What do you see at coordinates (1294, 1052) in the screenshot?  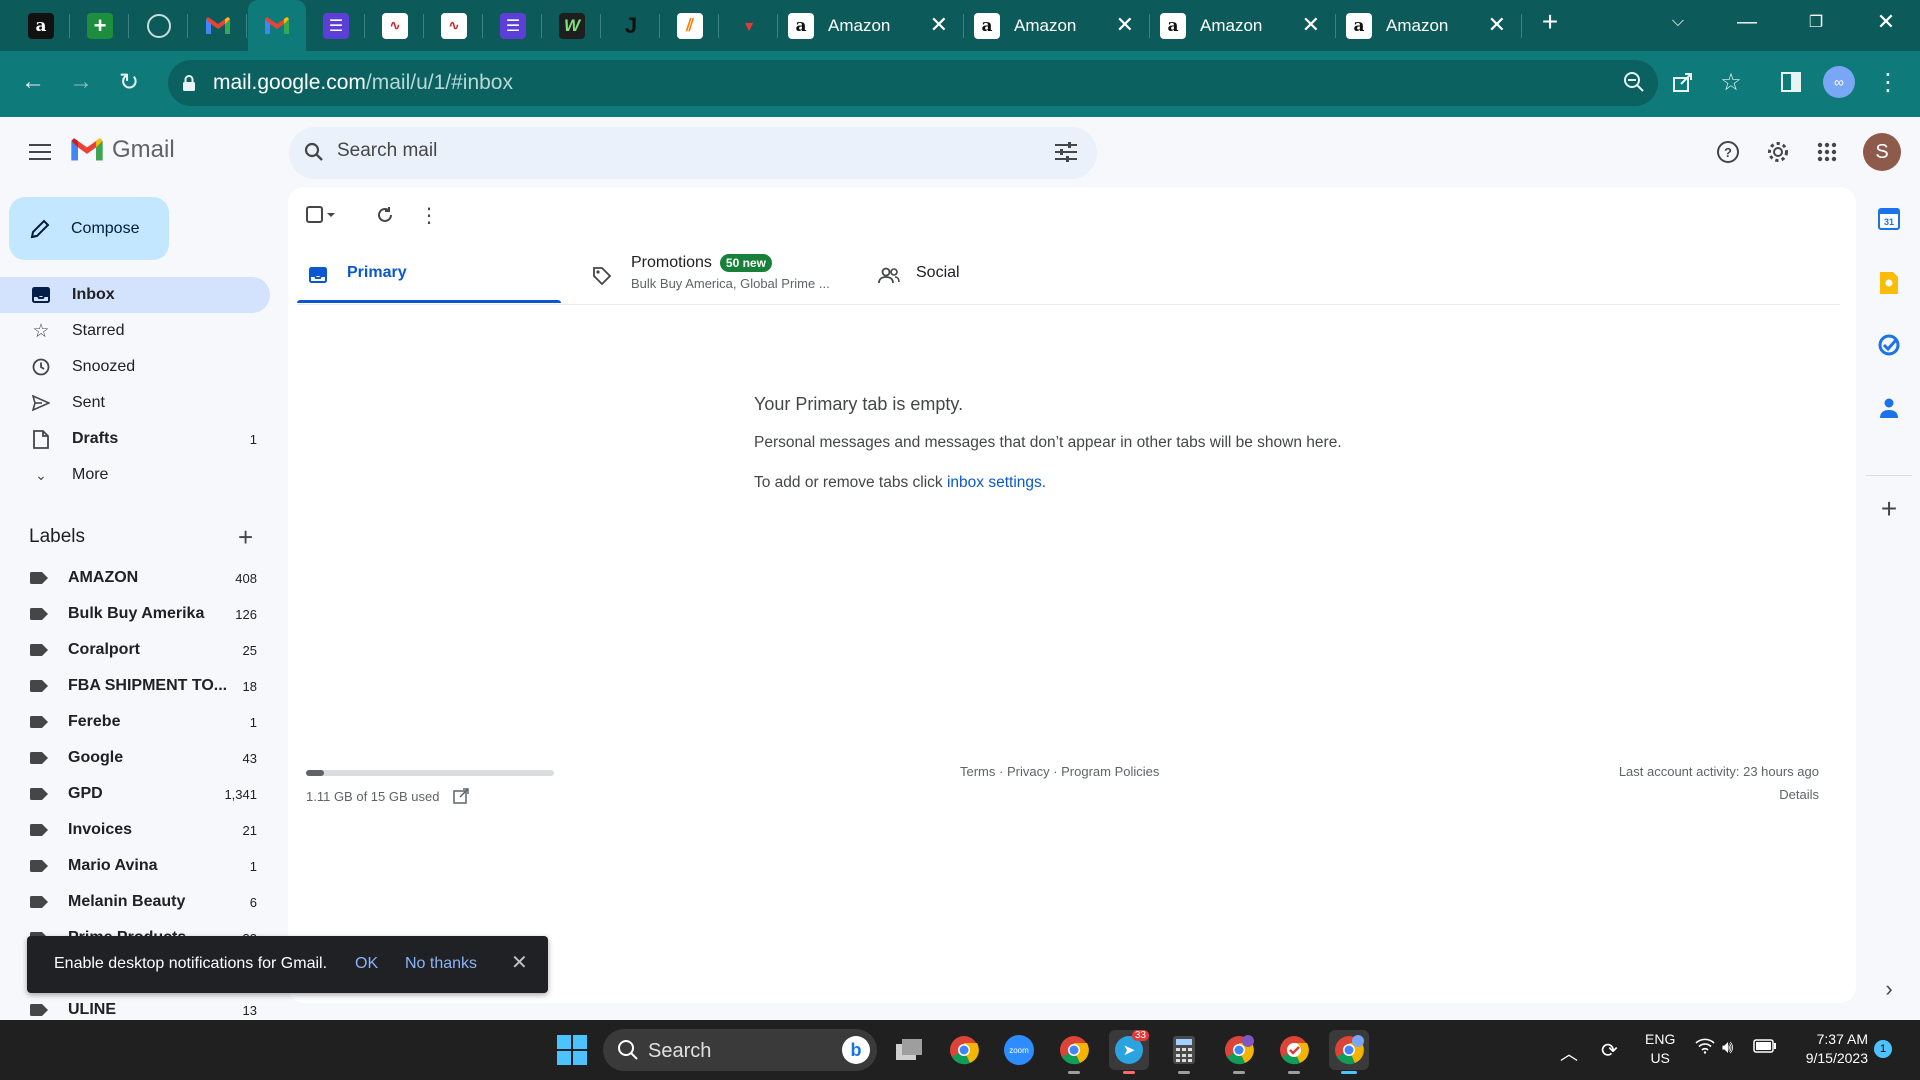 I see `chrome-profile-check-icon` at bounding box center [1294, 1052].